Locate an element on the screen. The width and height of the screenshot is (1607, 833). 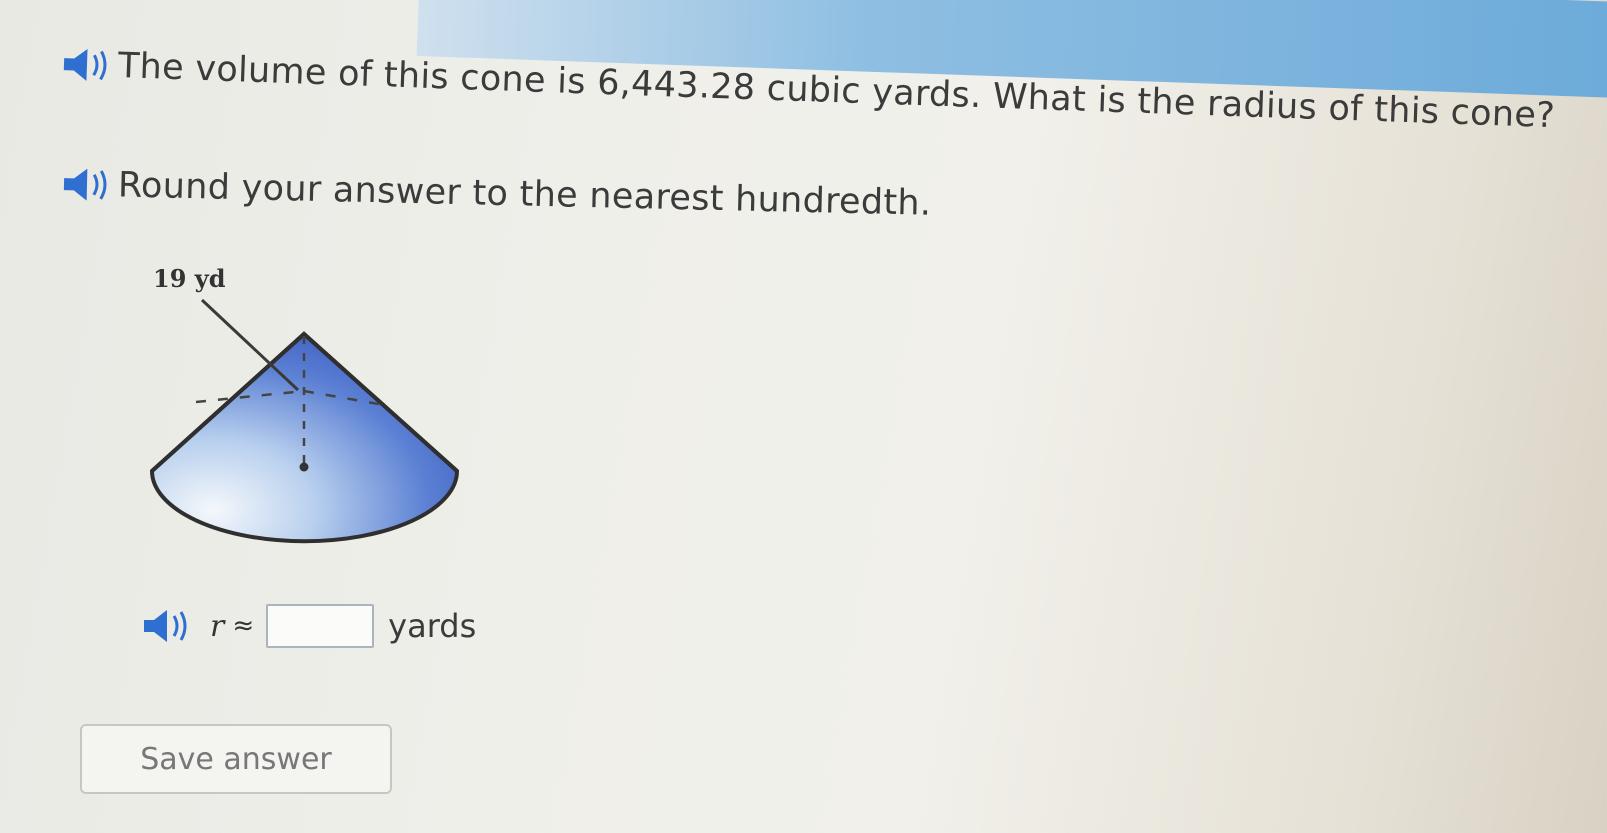
answer-input is located at coordinates (320, 626).